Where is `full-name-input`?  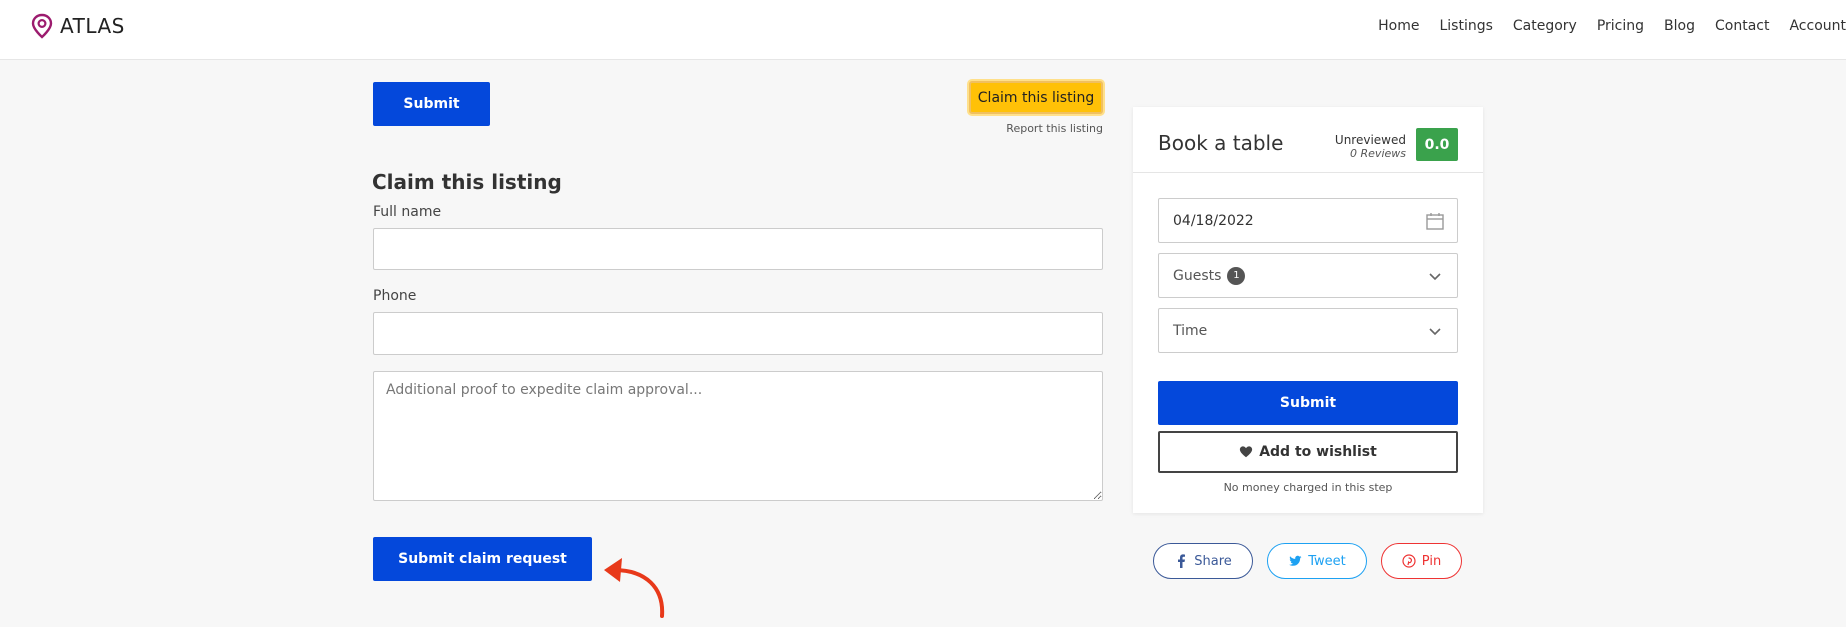
full-name-input is located at coordinates (738, 249).